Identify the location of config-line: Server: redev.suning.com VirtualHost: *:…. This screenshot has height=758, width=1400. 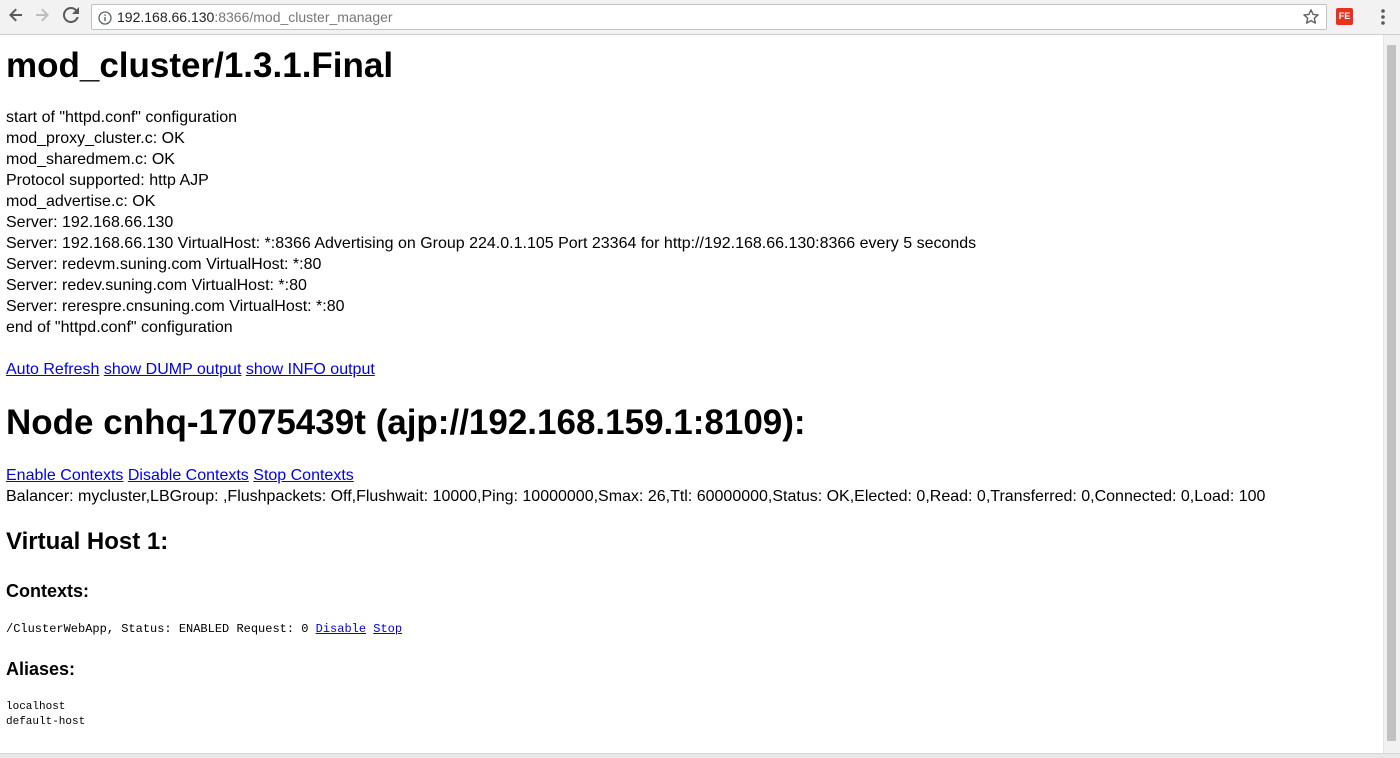
(156, 285).